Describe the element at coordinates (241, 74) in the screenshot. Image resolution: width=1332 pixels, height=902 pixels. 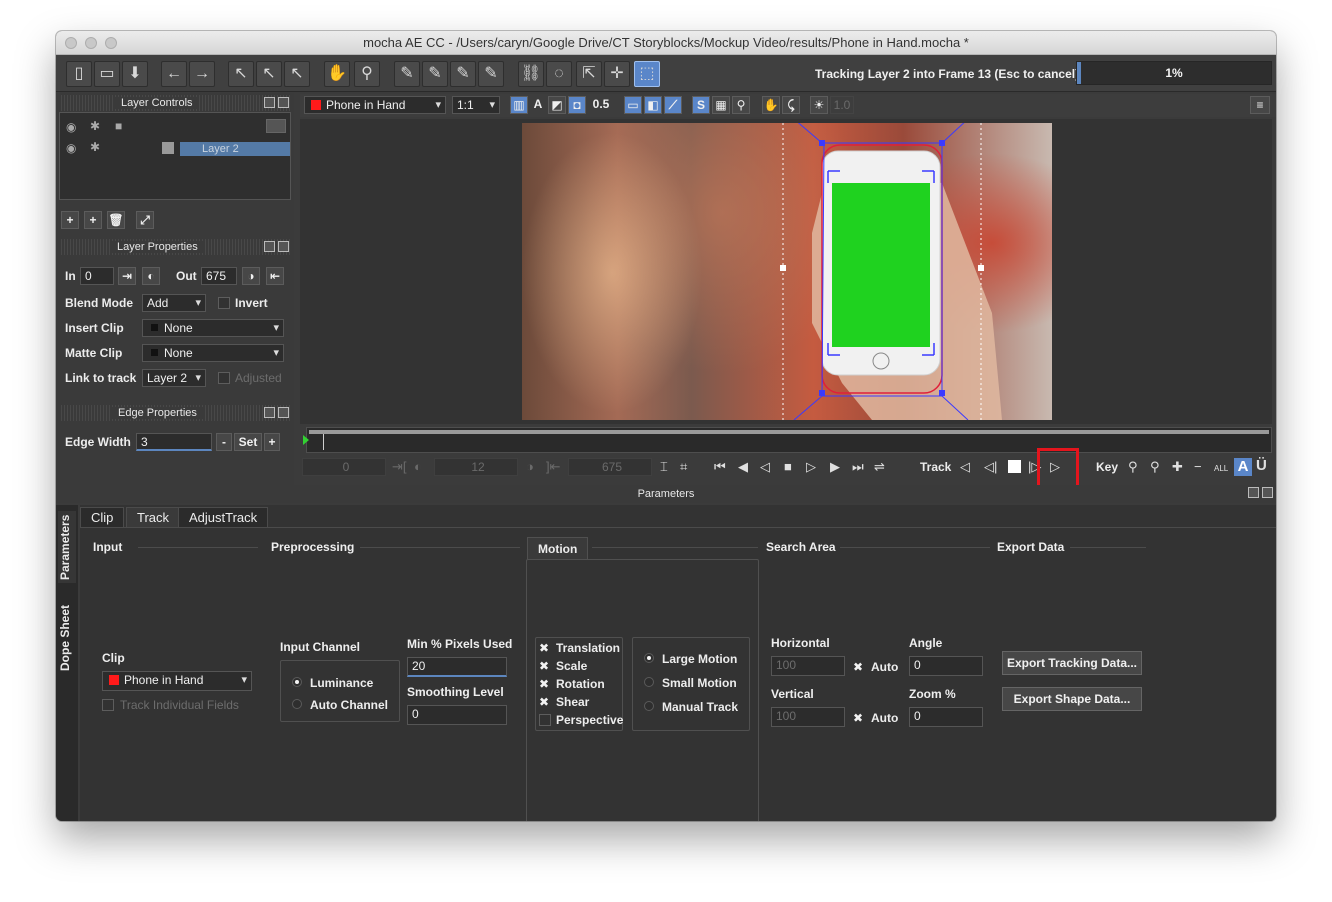
I see `select-pointer-icon: ↖` at that location.